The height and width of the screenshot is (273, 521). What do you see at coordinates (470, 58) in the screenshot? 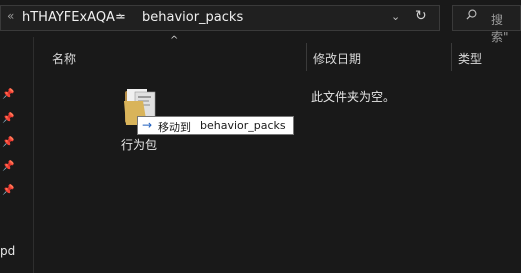
I see `column-header-type: 类型` at bounding box center [470, 58].